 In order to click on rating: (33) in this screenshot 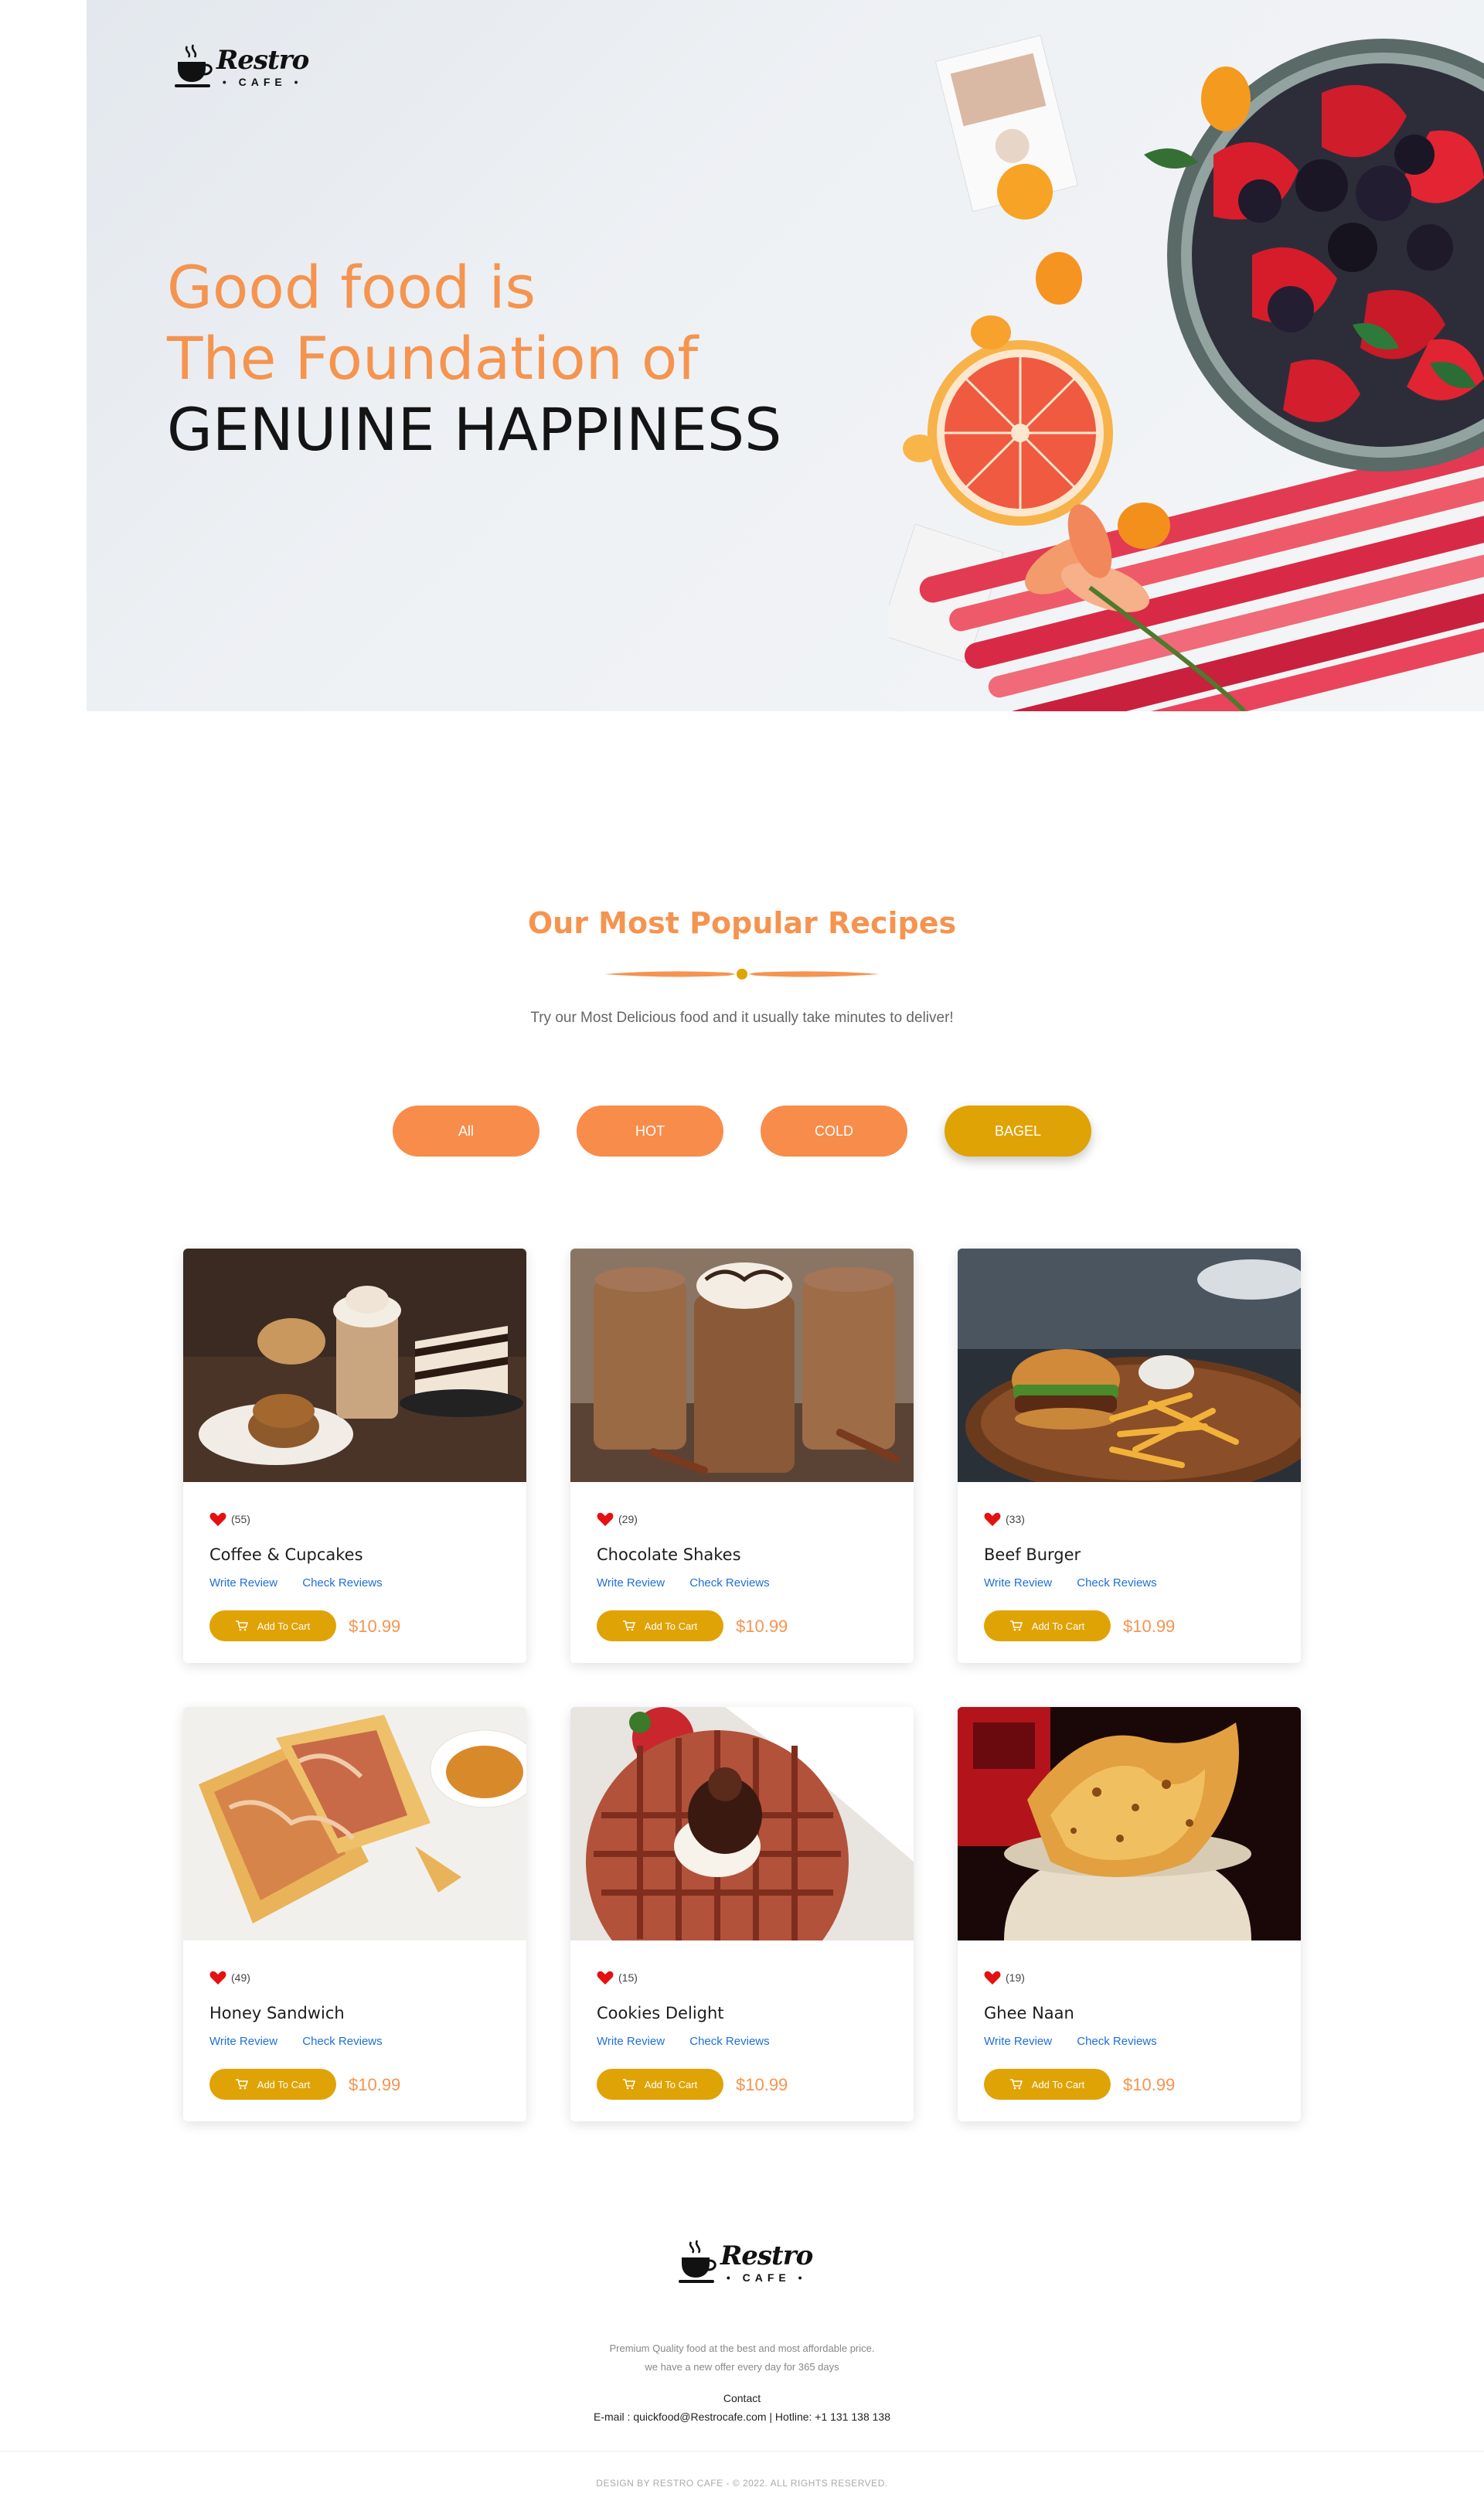, I will do `click(1004, 1519)`.